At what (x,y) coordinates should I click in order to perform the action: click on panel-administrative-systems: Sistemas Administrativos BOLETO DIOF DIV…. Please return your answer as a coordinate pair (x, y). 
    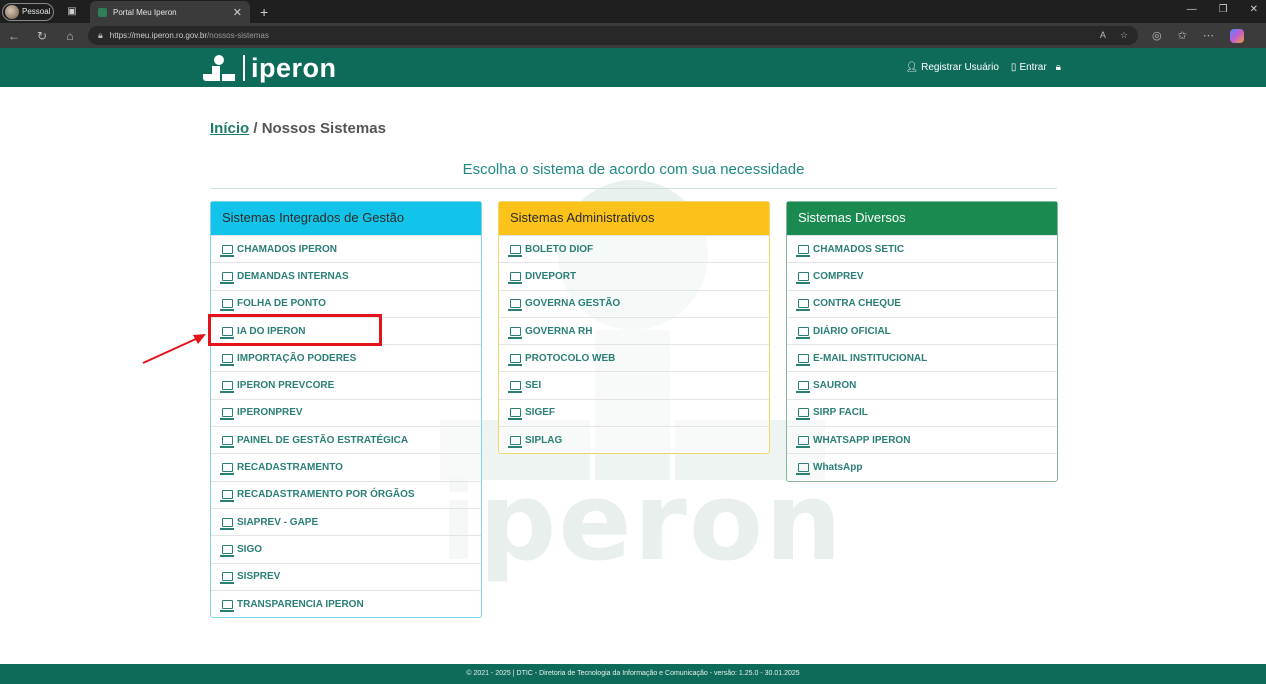
    Looking at the image, I should click on (634, 328).